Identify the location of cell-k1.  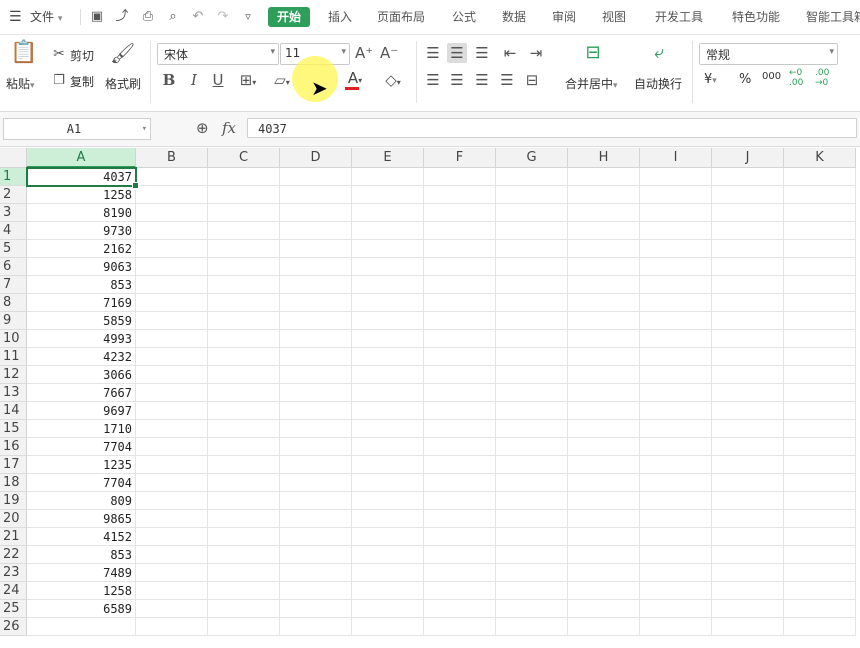
(820, 177).